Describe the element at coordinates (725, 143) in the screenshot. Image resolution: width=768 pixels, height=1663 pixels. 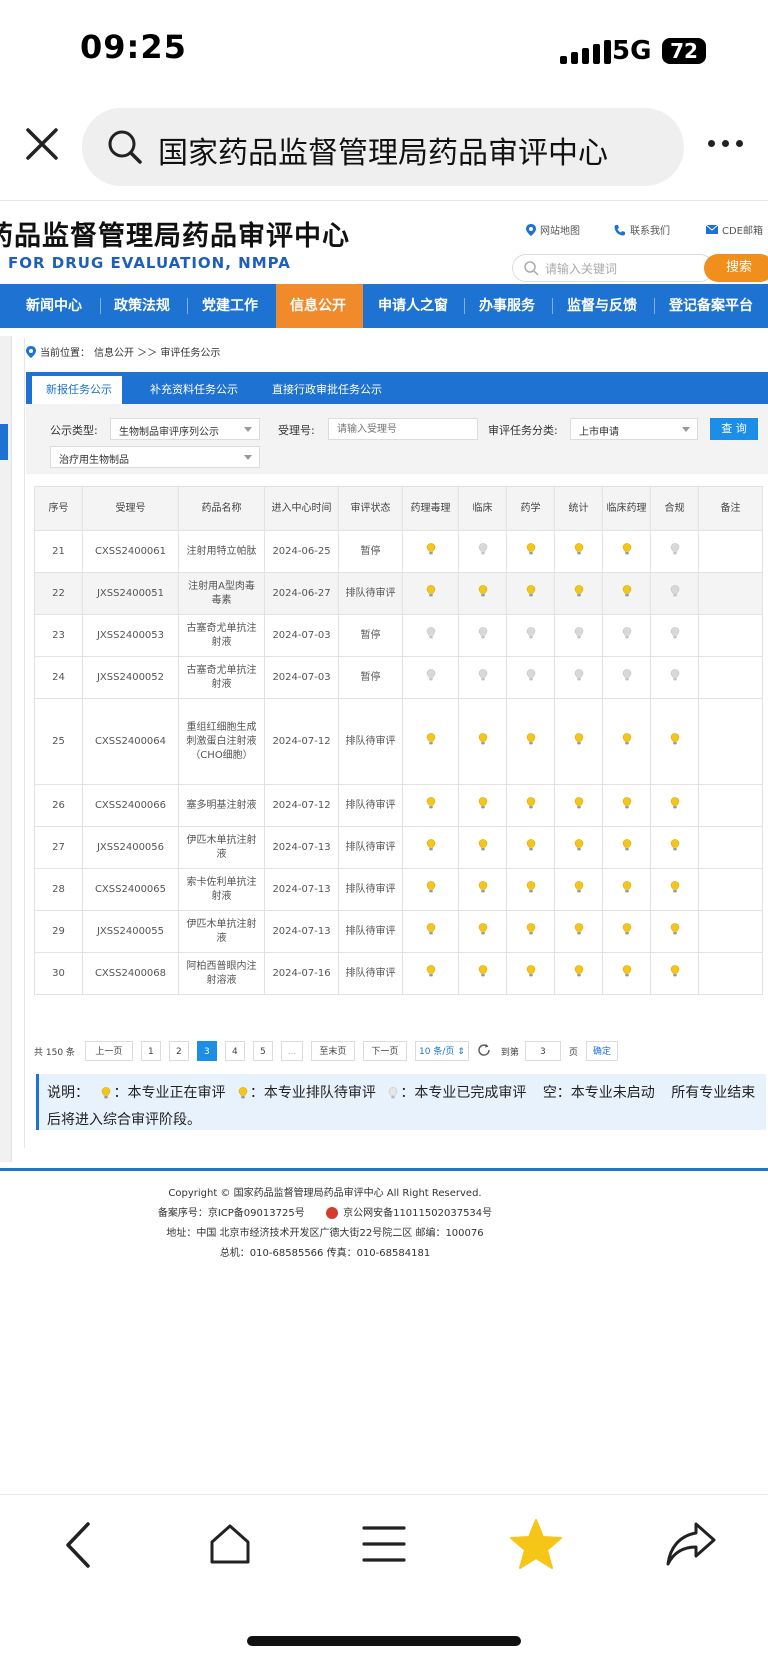
I see `more-icon` at that location.